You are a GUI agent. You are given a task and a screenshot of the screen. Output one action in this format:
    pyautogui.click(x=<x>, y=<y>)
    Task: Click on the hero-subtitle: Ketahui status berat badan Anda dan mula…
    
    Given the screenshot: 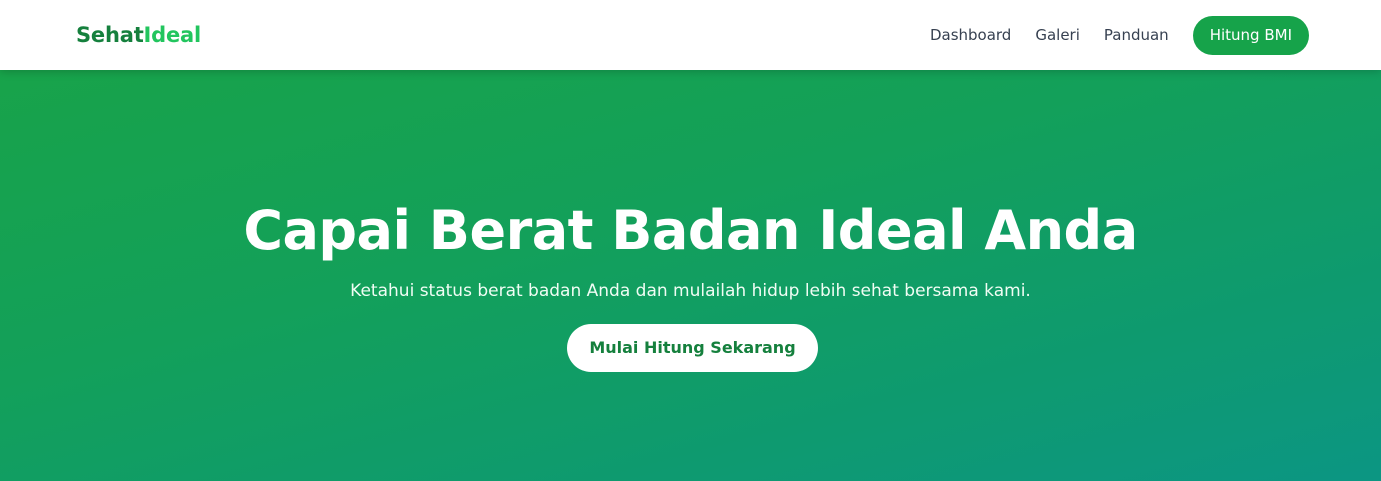 What is the action you would take?
    pyautogui.click(x=690, y=291)
    